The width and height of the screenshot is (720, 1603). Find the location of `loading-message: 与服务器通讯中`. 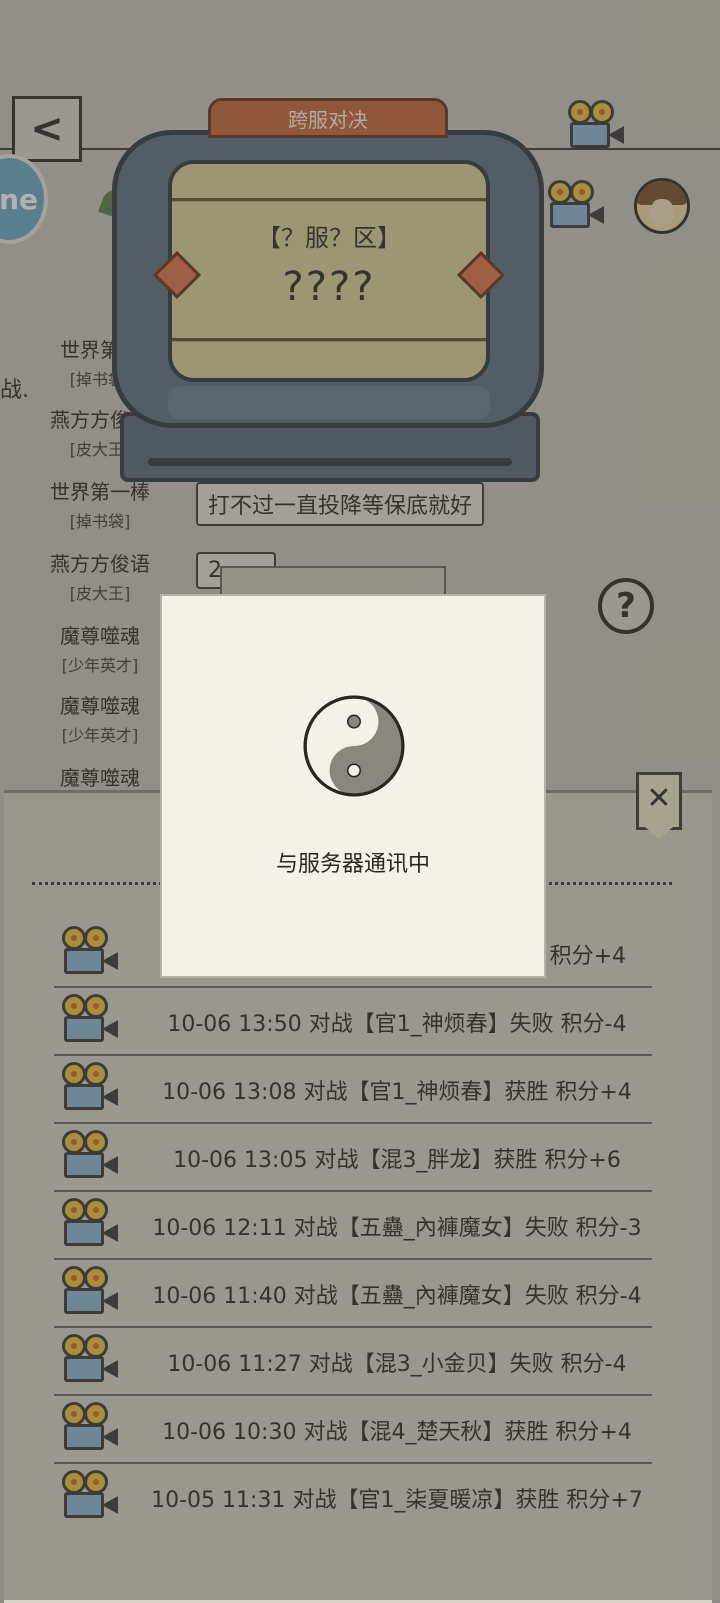

loading-message: 与服务器通讯中 is located at coordinates (352, 864).